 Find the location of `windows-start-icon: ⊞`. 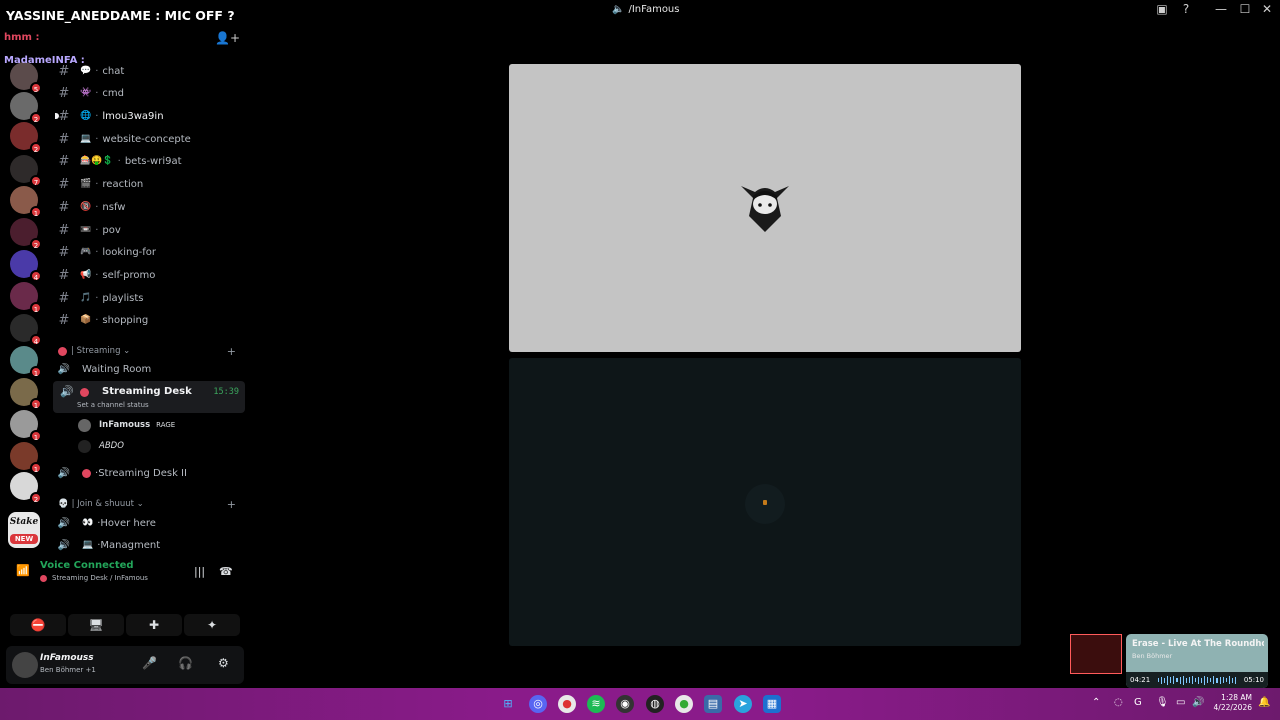

windows-start-icon: ⊞ is located at coordinates (508, 704).